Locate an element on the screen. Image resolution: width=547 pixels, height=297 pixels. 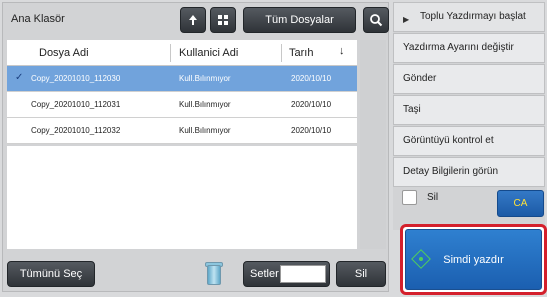
print-now-label: Simdi yazdır is located at coordinates (473, 259).